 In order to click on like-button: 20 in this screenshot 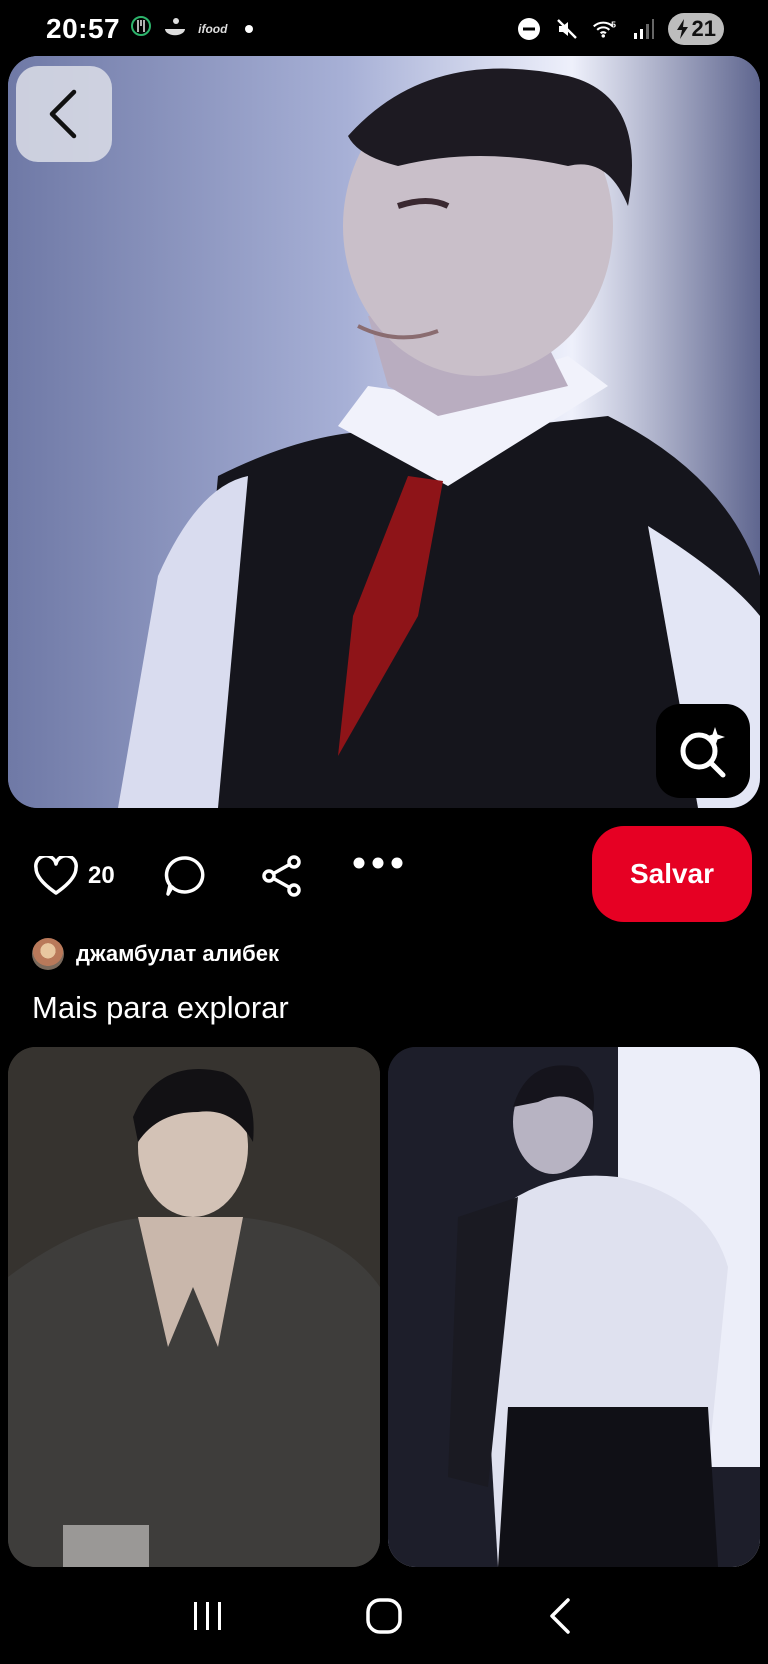, I will do `click(74, 876)`.